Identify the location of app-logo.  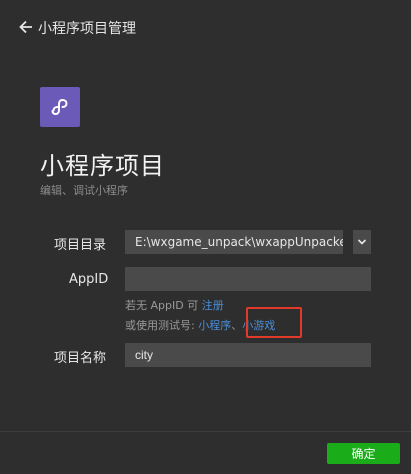
(60, 107).